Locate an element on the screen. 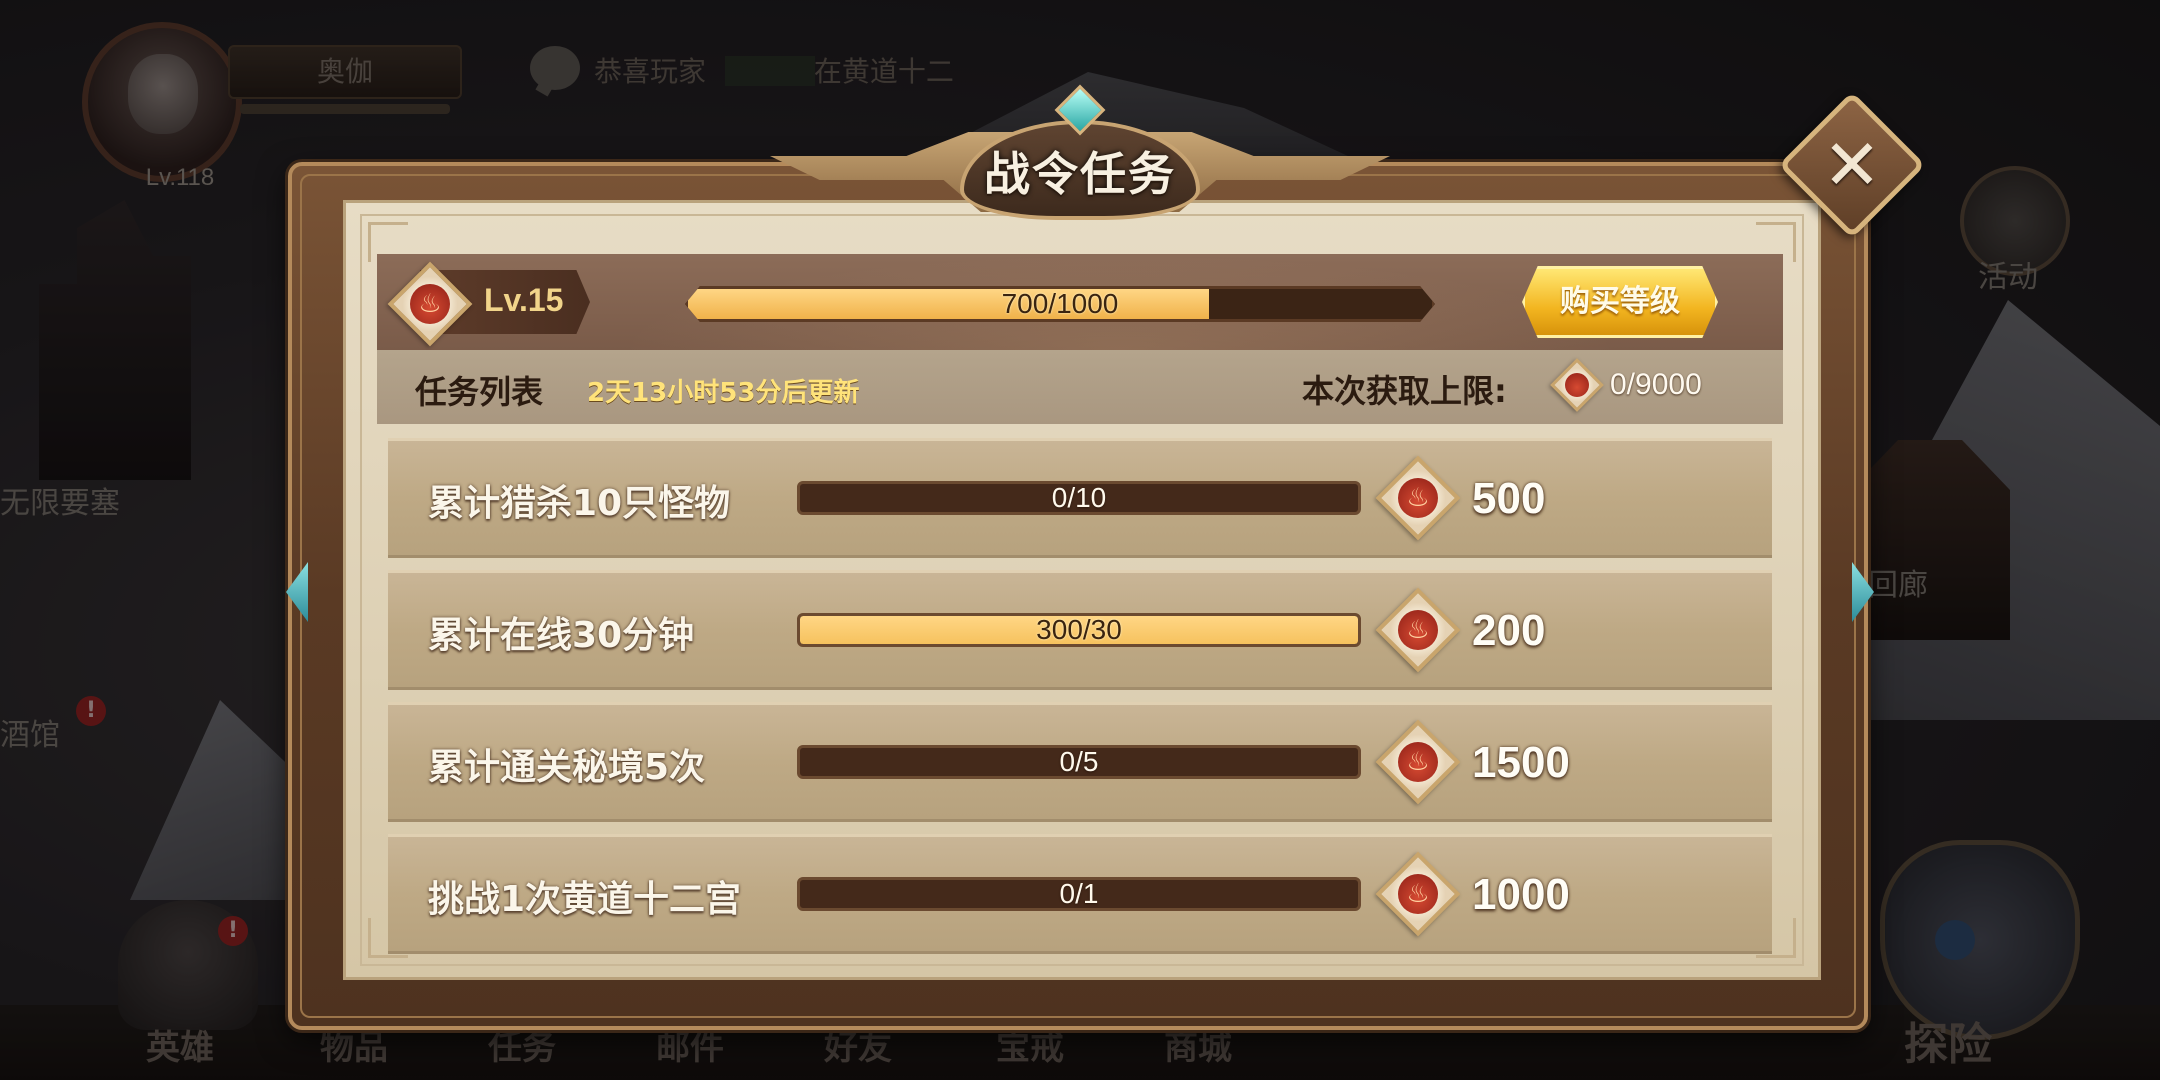 The image size is (2160, 1080). task-name: 累计通关秘境5次 is located at coordinates (567, 767).